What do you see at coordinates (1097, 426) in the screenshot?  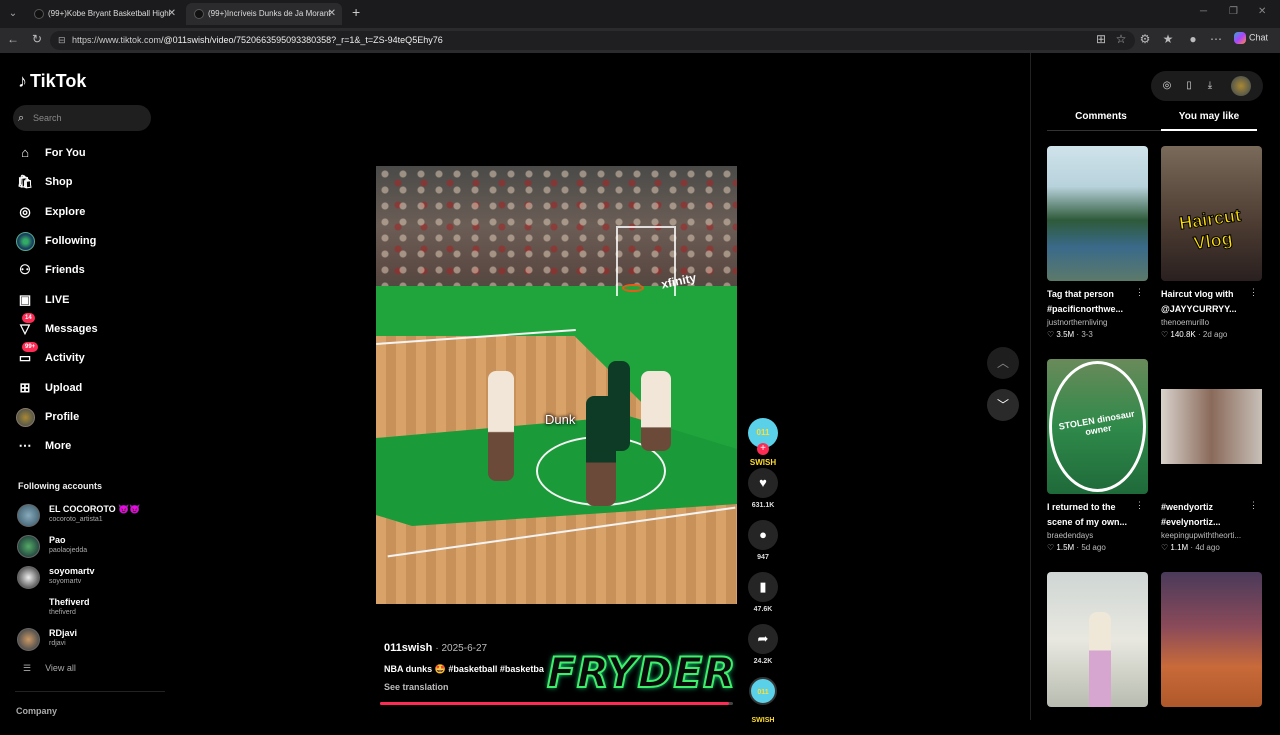 I see `video-thumbnail: STOLEN dinosaur owner` at bounding box center [1097, 426].